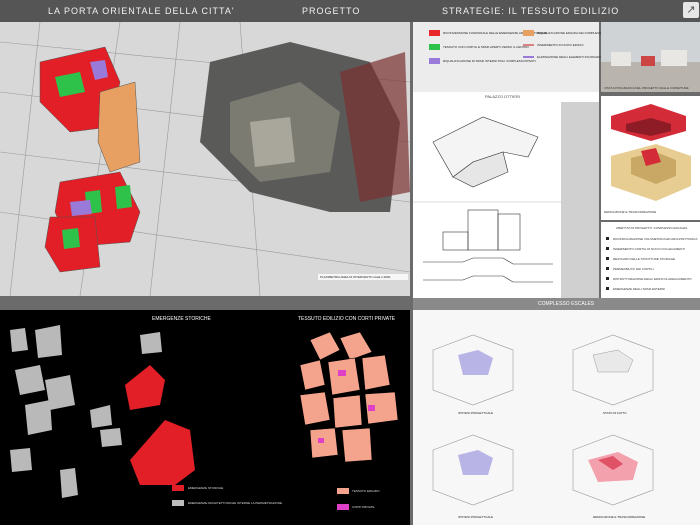 Image resolution: width=700 pixels, height=525 pixels. I want to click on model-caption: DEMOLIZIONE E TRASFORMAZIONE, so click(630, 212).